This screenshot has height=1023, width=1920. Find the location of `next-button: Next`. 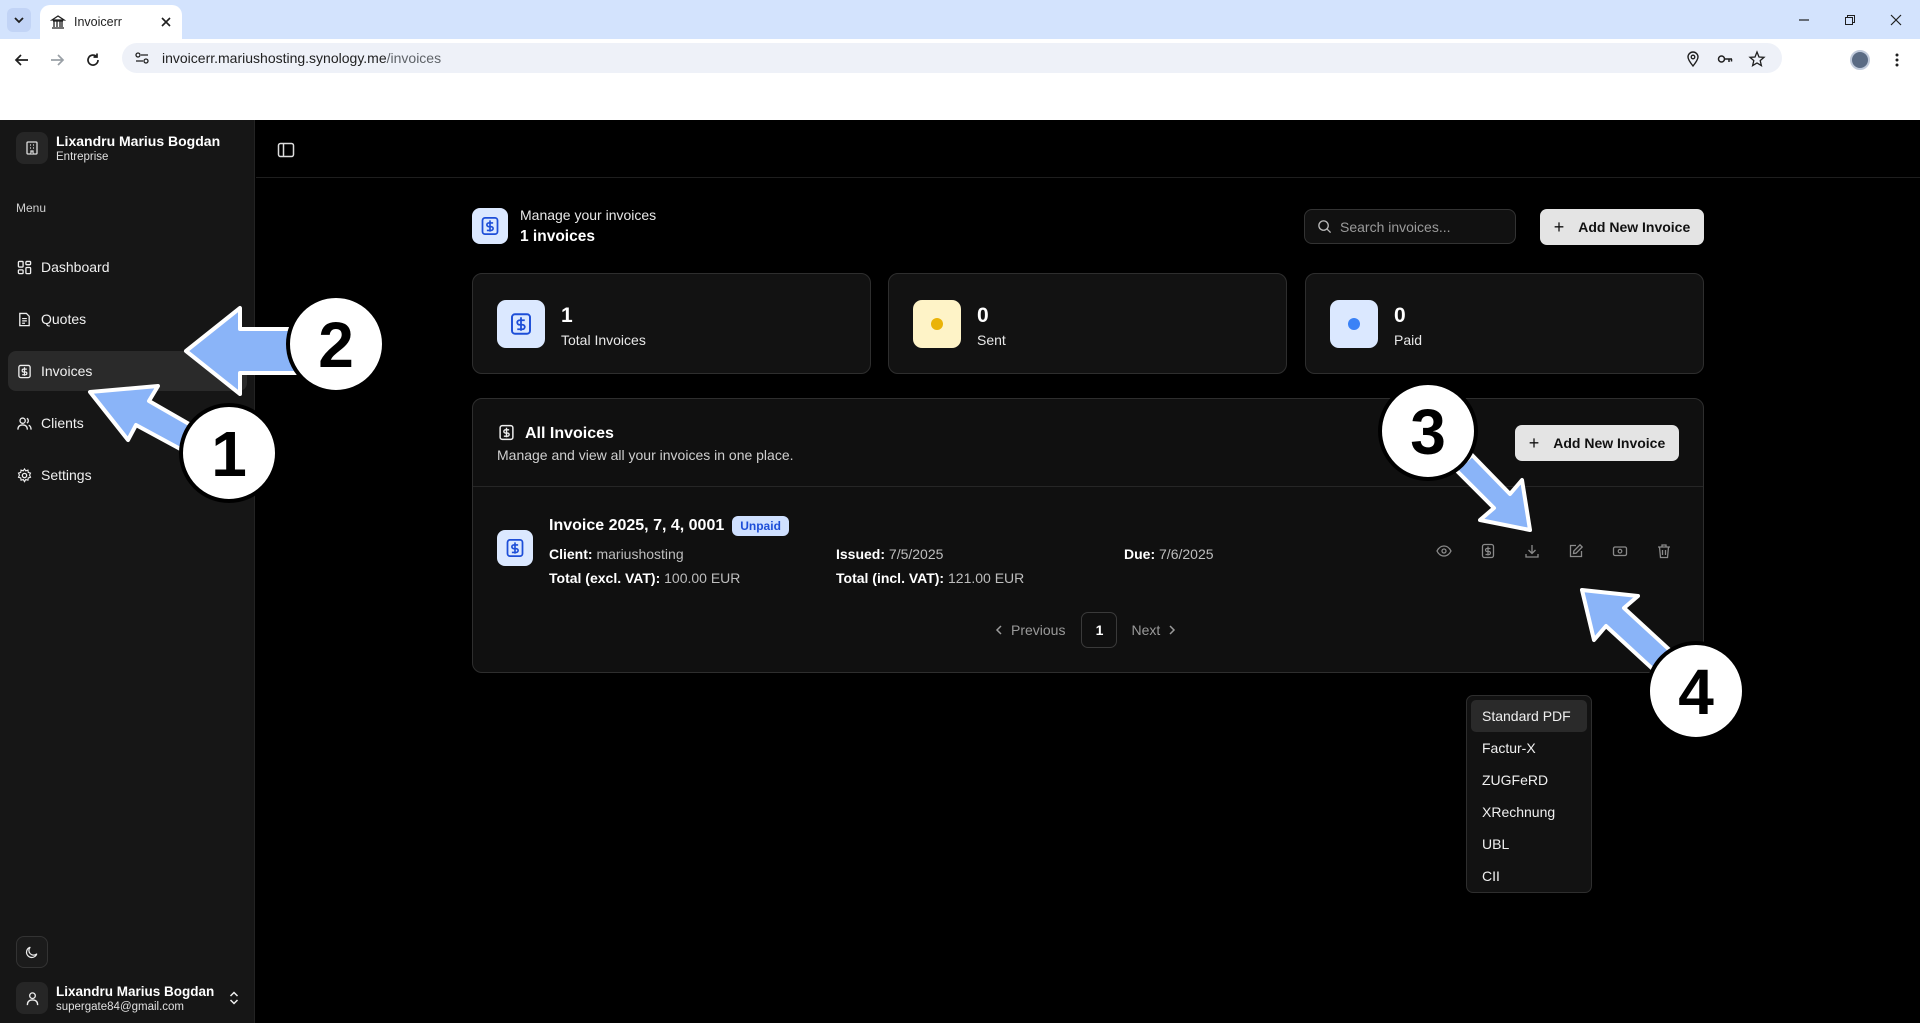

next-button: Next is located at coordinates (1154, 630).